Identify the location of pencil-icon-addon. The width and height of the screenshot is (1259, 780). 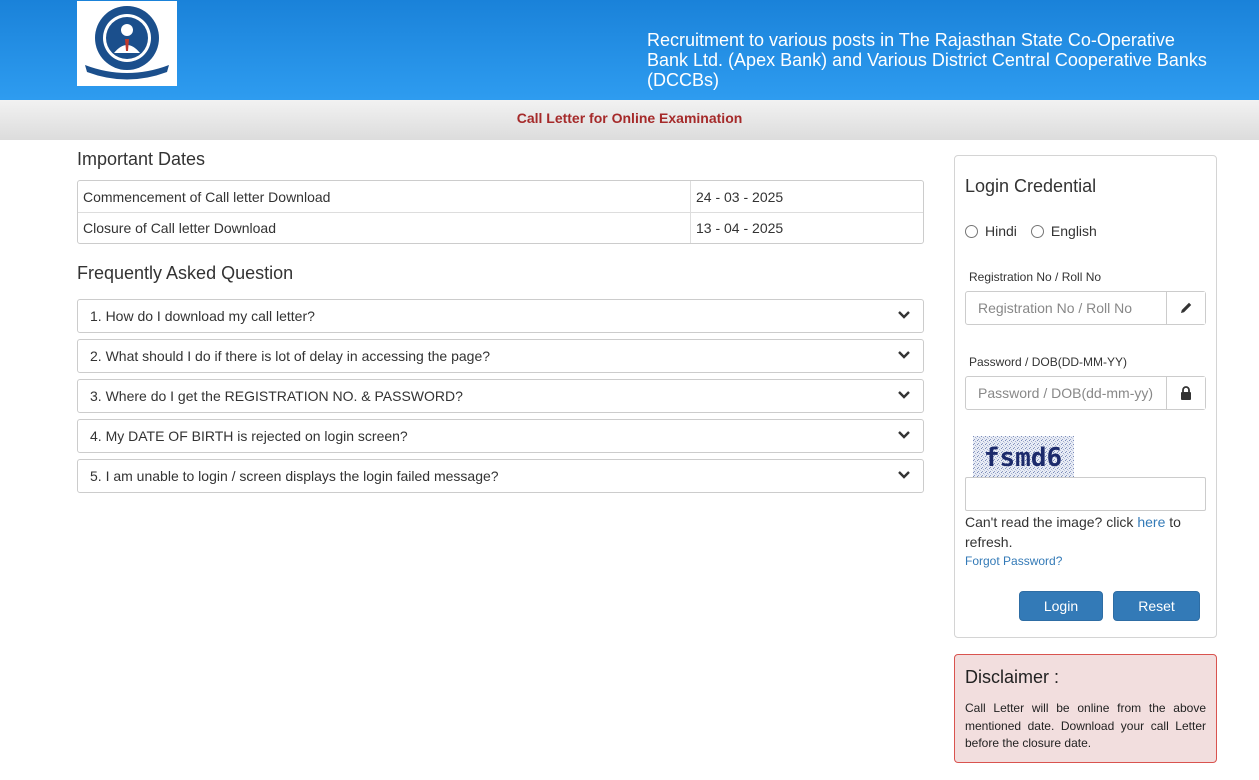
(1185, 308).